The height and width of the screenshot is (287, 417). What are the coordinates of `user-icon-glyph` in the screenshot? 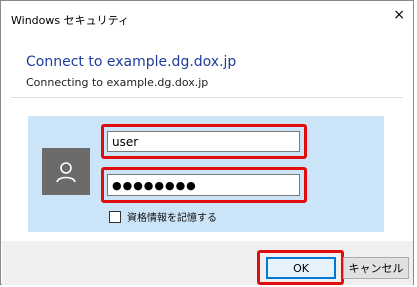 It's located at (66, 171).